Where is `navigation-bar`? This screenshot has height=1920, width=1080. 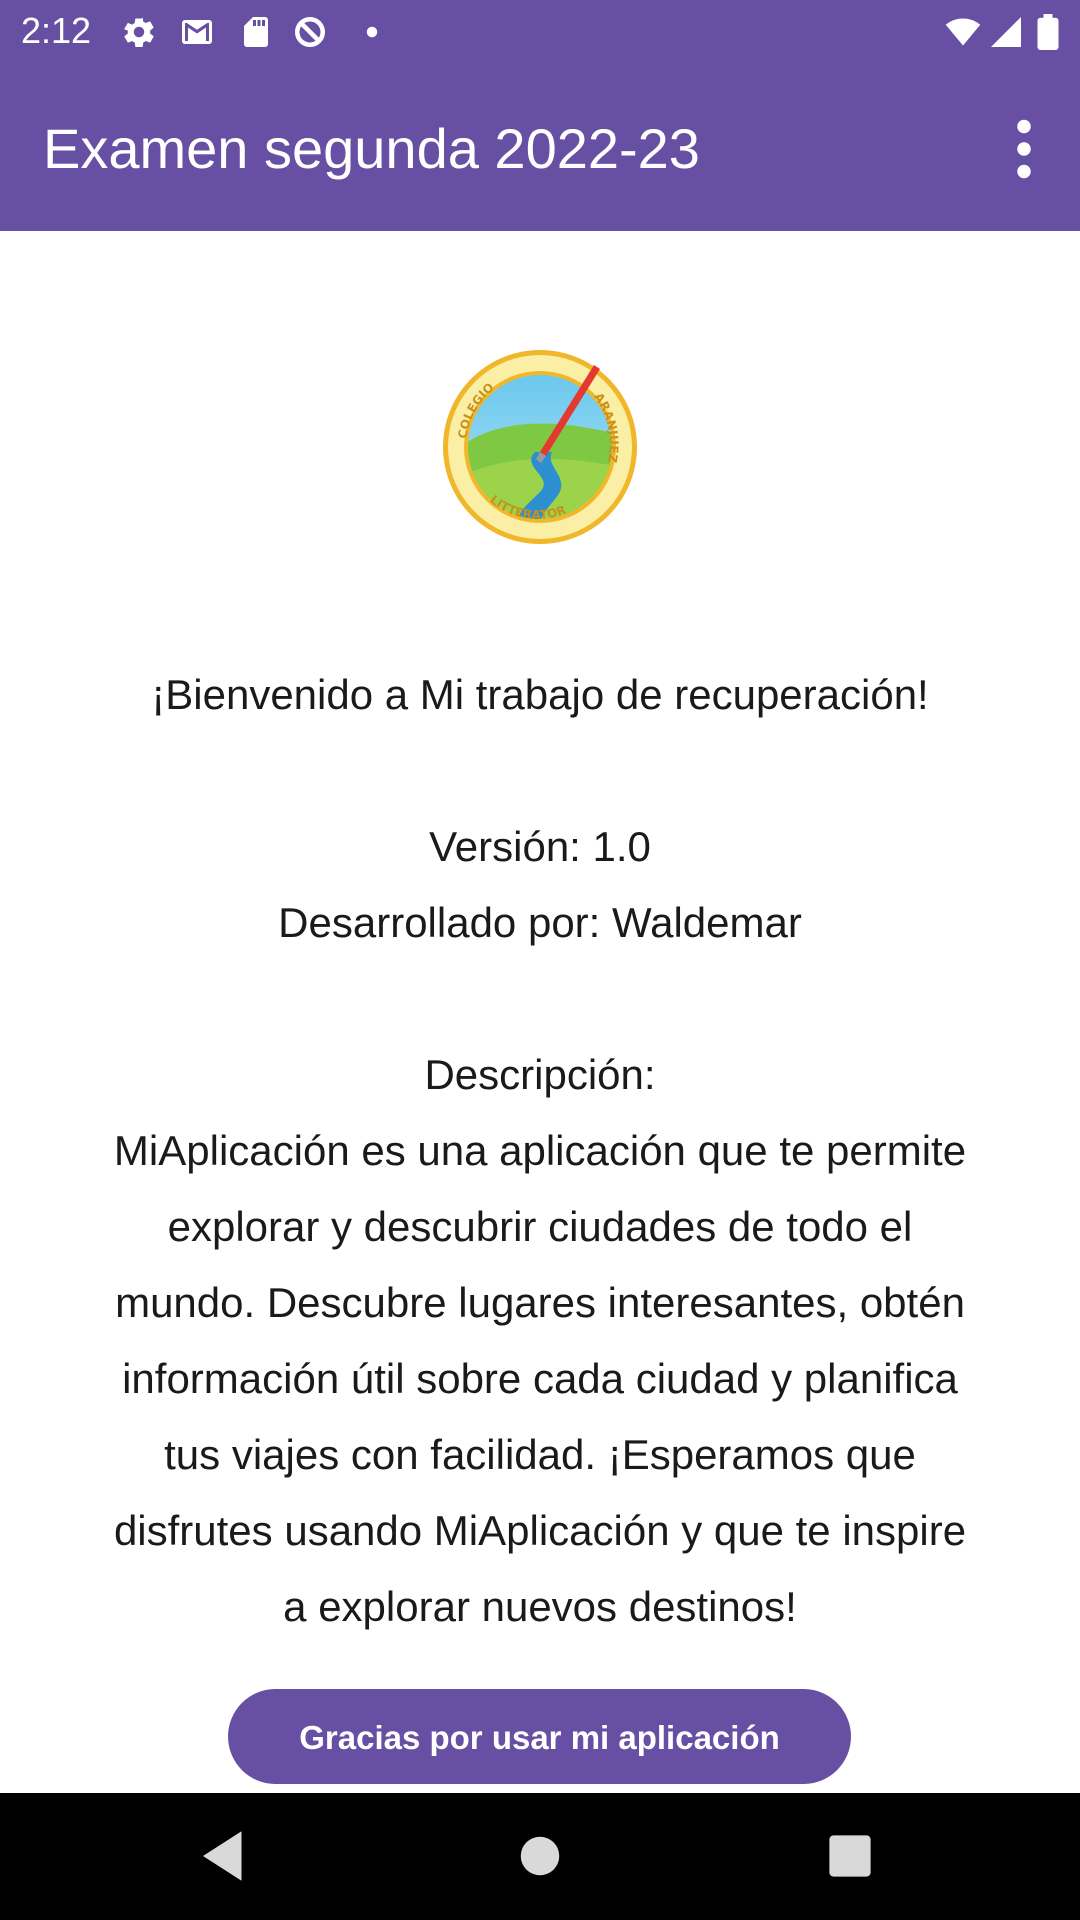 navigation-bar is located at coordinates (540, 1856).